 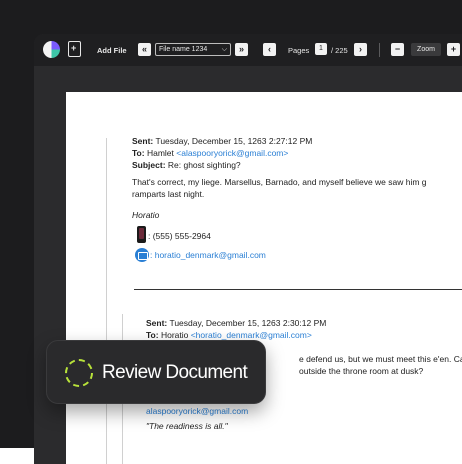 I want to click on email1-signature: Horatio, so click(x=146, y=215).